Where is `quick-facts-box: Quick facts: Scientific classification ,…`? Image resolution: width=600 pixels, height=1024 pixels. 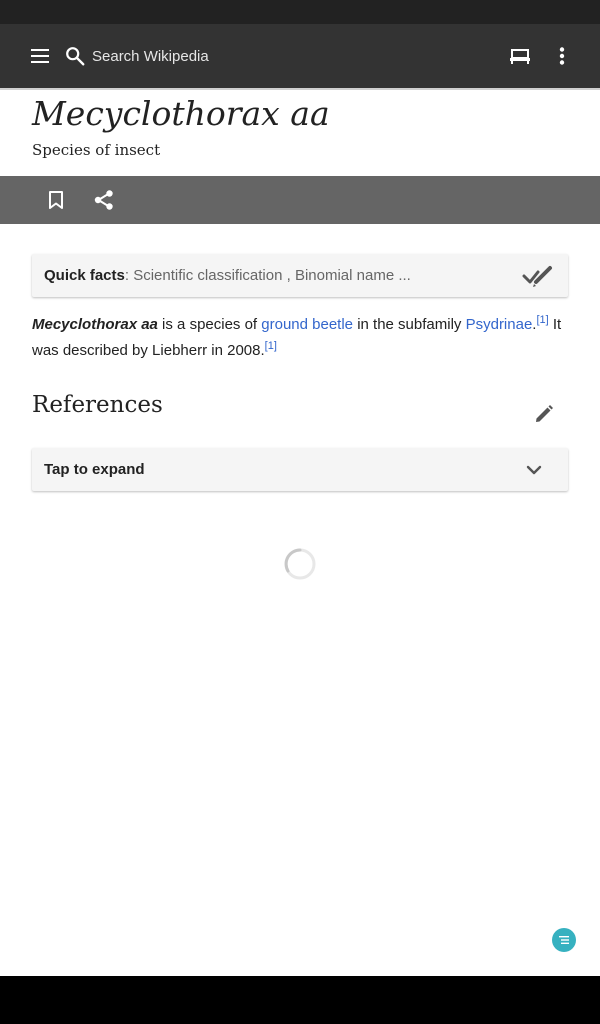
quick-facts-box: Quick facts: Scientific classification ,… is located at coordinates (300, 275).